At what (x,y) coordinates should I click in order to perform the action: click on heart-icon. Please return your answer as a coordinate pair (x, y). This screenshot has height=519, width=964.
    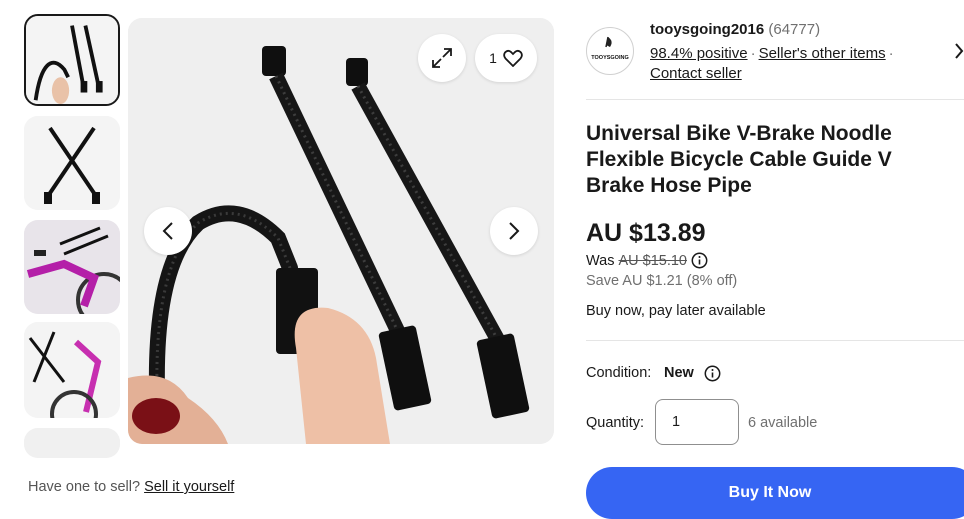
    Looking at the image, I should click on (513, 58).